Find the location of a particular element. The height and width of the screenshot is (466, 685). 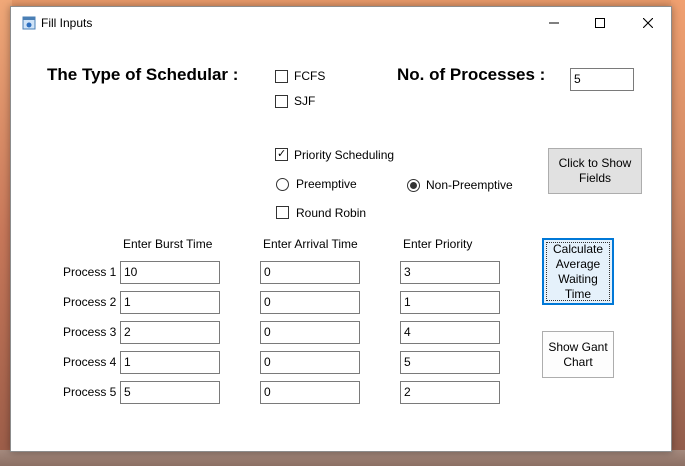

fcfs-checkbox-box is located at coordinates (281, 76).